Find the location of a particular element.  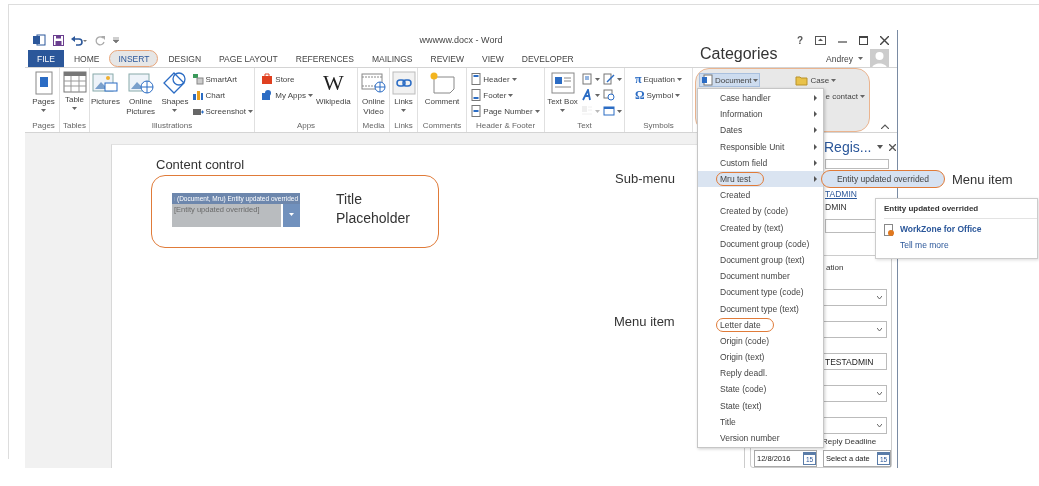

ribbon-button: Comment is located at coordinates (442, 95).